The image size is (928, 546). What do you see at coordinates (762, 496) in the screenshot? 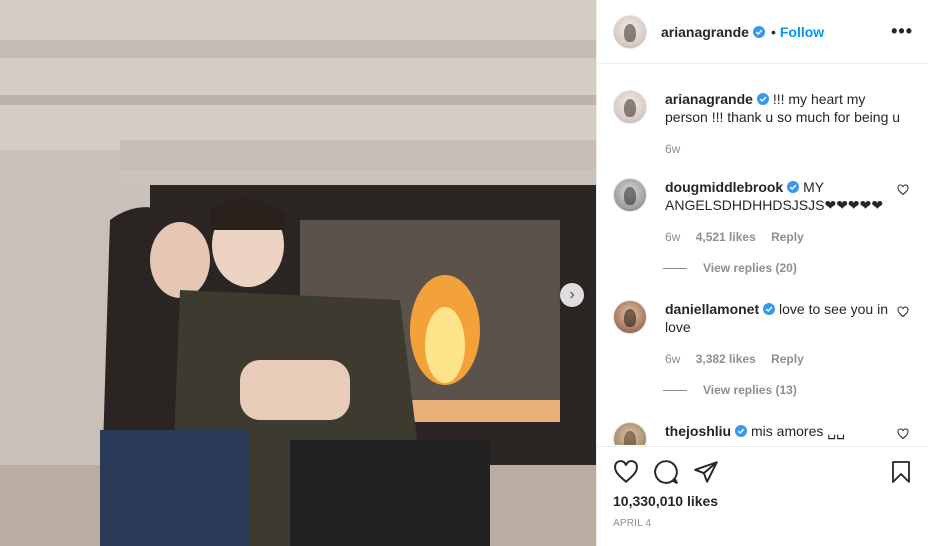
I see `post-actions: 10,330,010 likes APRIL 4` at bounding box center [762, 496].